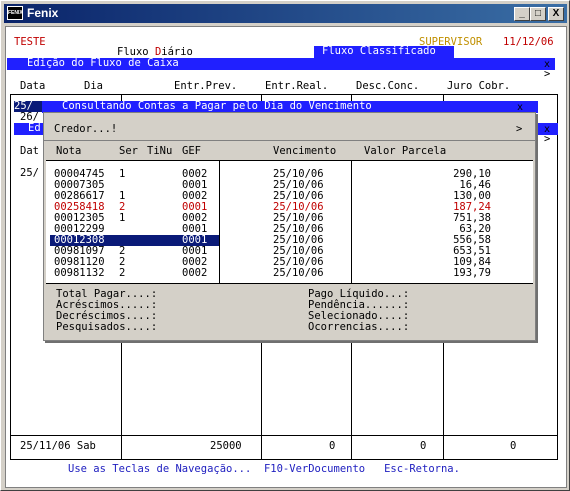  Describe the element at coordinates (384, 52) in the screenshot. I see `tab-fluxo-classificado: Fluxo Classificado` at that location.